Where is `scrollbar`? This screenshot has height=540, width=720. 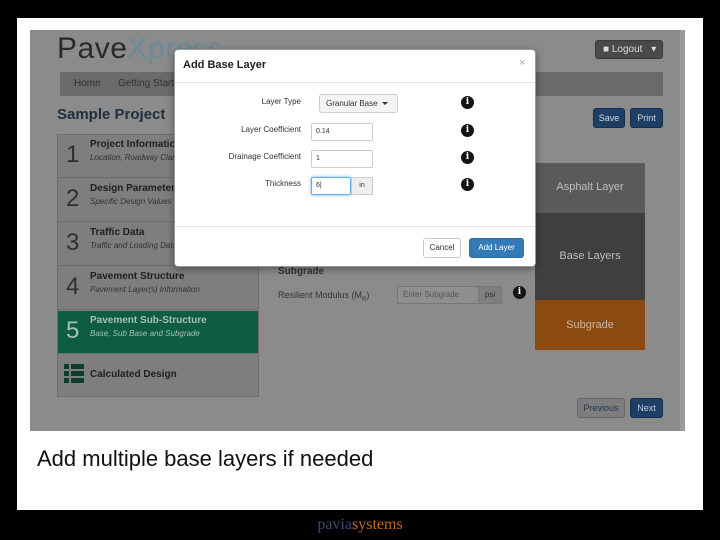
scrollbar is located at coordinates (682, 230).